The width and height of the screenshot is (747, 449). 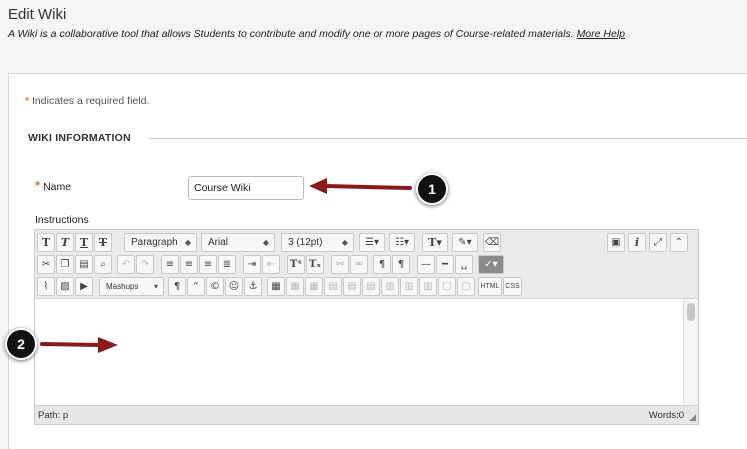 I want to click on spellcheck-icon: ✓▾, so click(x=491, y=264).